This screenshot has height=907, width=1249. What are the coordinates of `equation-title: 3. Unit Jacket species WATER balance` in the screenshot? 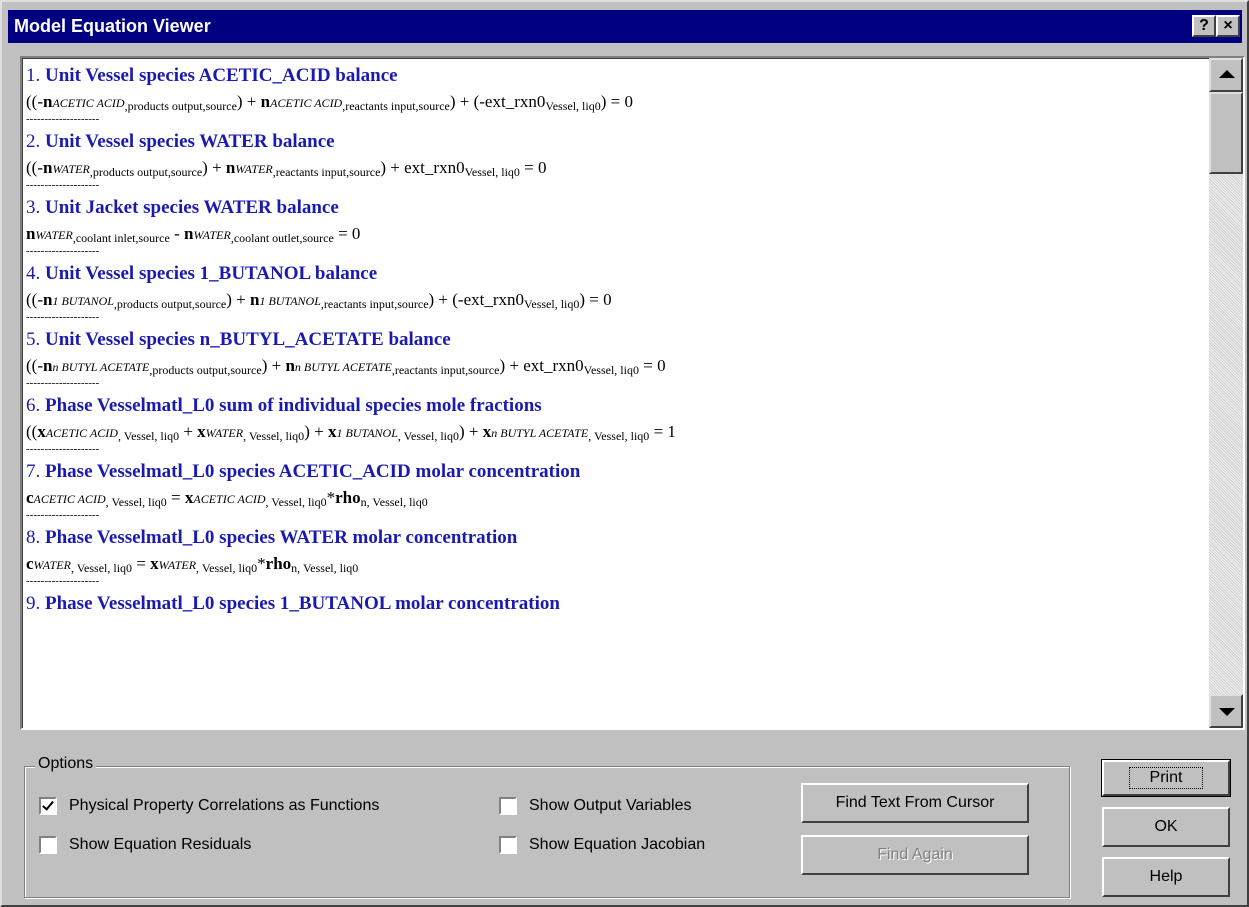 It's located at (616, 208).